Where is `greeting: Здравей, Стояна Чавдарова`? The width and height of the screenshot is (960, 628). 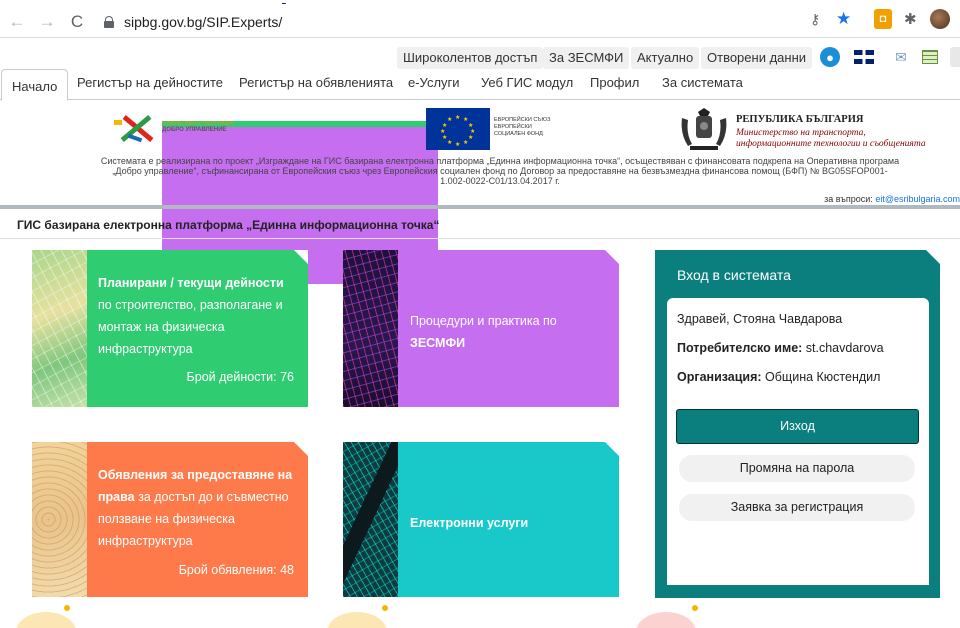 greeting: Здравей, Стояна Чавдарова is located at coordinates (760, 319).